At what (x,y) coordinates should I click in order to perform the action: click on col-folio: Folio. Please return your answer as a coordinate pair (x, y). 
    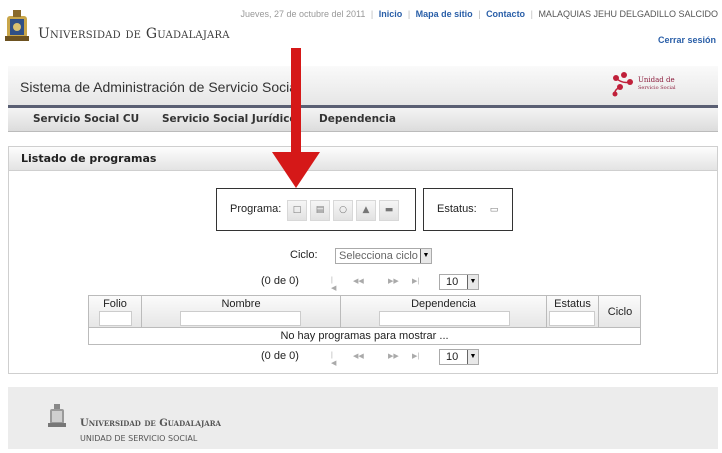
    Looking at the image, I should click on (115, 312).